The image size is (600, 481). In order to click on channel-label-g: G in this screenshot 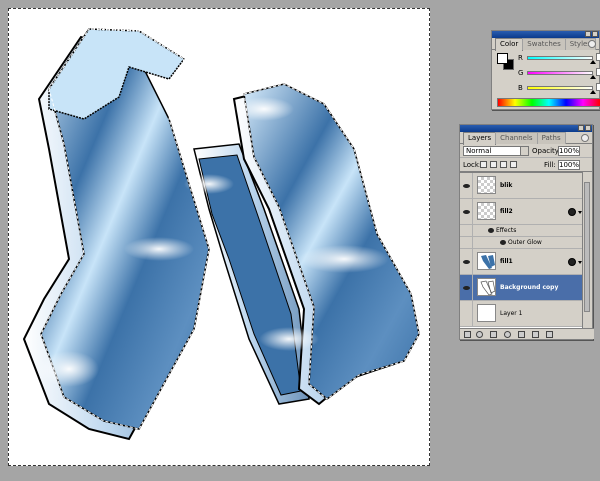, I will do `click(521, 73)`.